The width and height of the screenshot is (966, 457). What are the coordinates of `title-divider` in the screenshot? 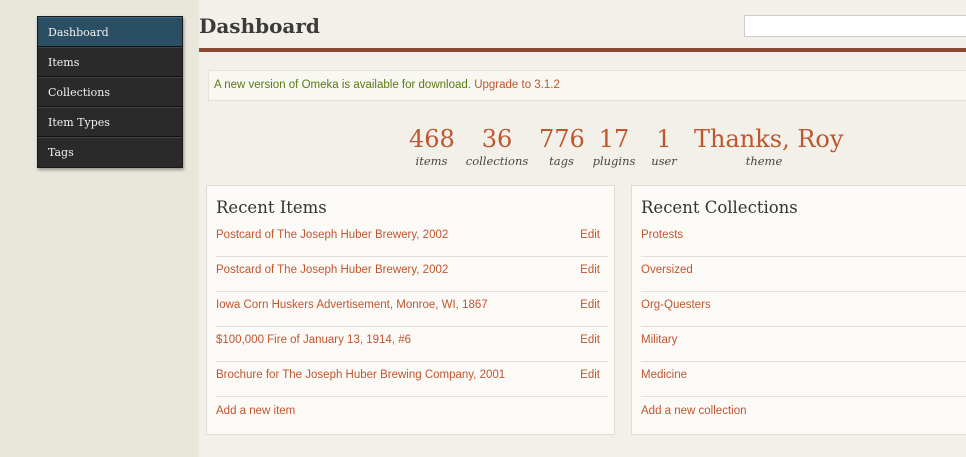 It's located at (582, 50).